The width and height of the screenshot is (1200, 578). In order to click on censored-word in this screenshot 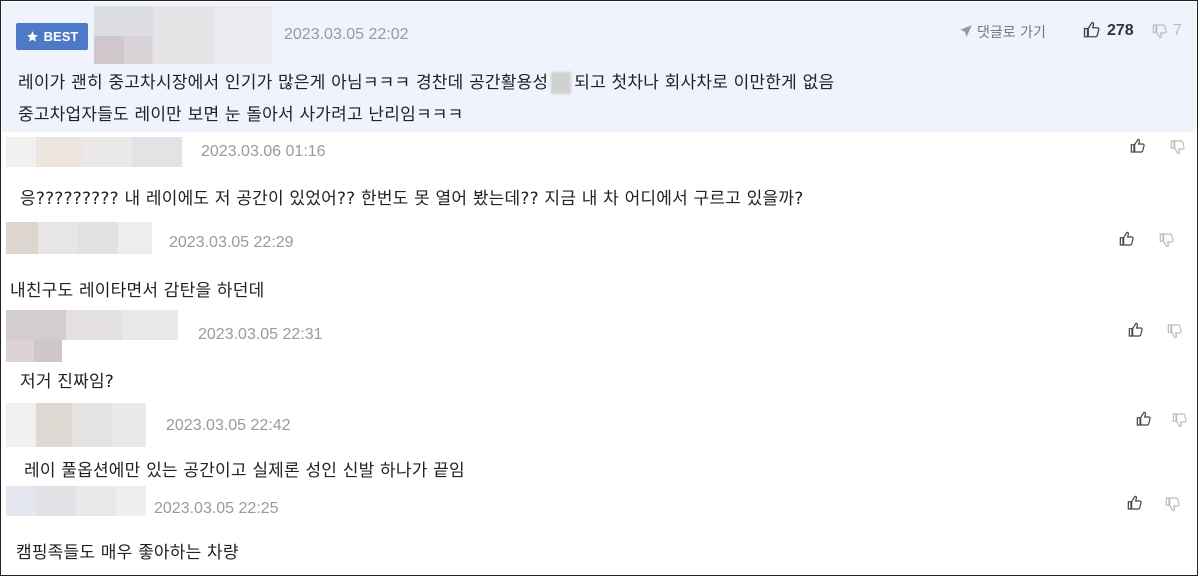, I will do `click(561, 83)`.